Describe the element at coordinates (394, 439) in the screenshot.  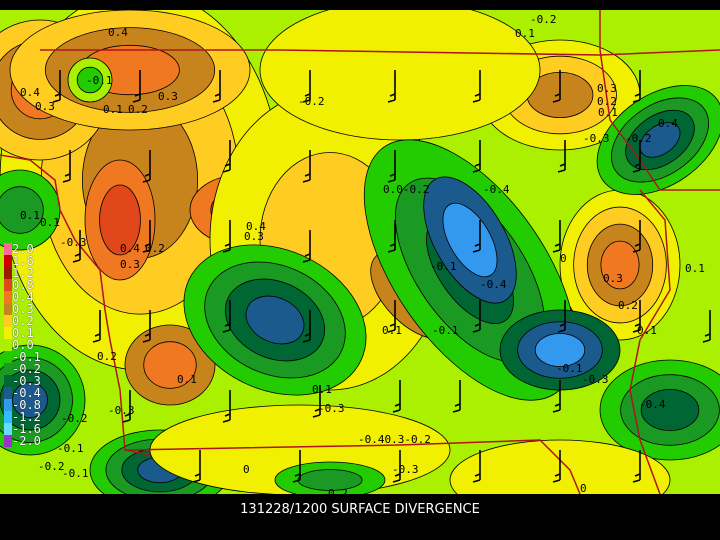
I see `contour-label: -0.40.3-0.2` at that location.